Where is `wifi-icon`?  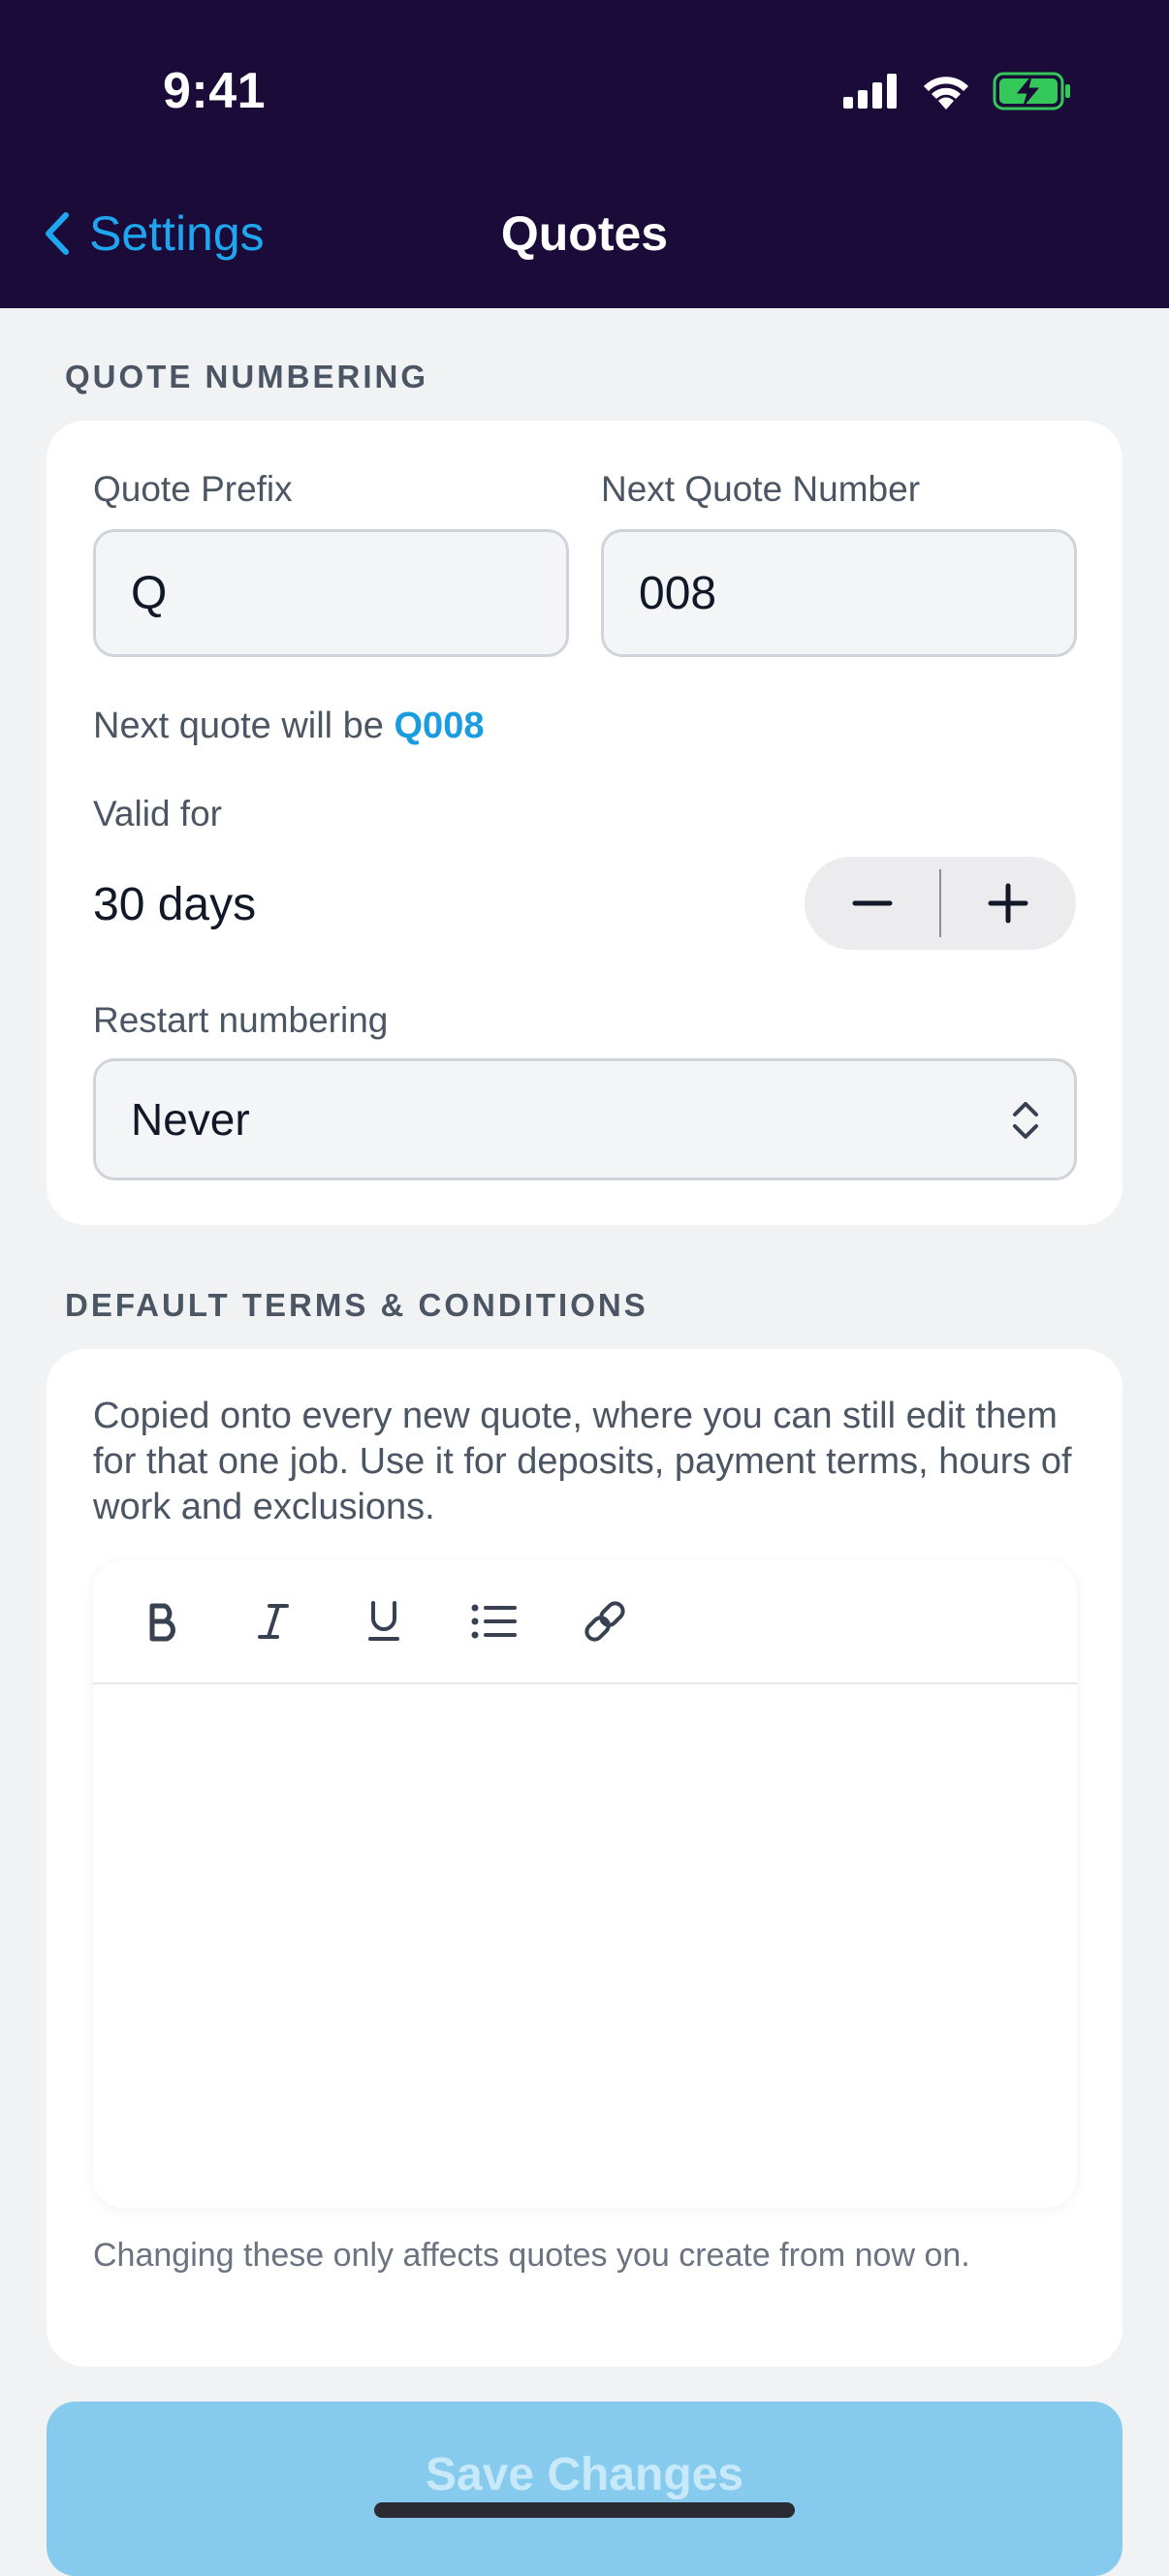 wifi-icon is located at coordinates (946, 93).